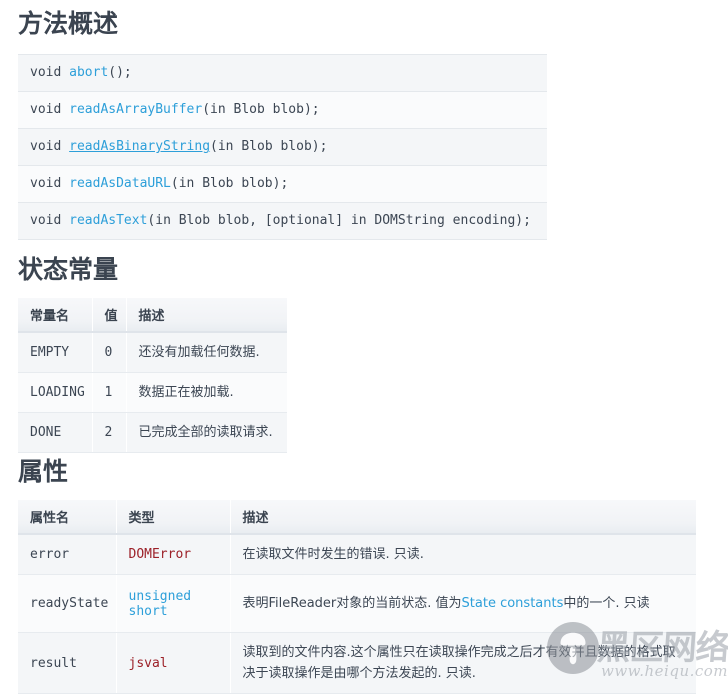 The width and height of the screenshot is (728, 694). I want to click on method-name-link: readAsDataURL, so click(120, 183).